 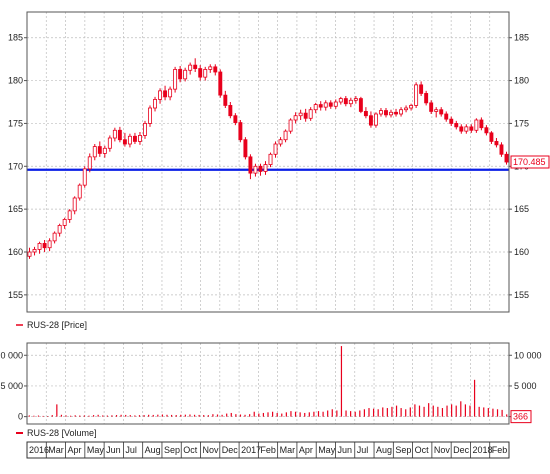 I want to click on volume-legend-label: RUS-28 [Volume], so click(x=62, y=433).